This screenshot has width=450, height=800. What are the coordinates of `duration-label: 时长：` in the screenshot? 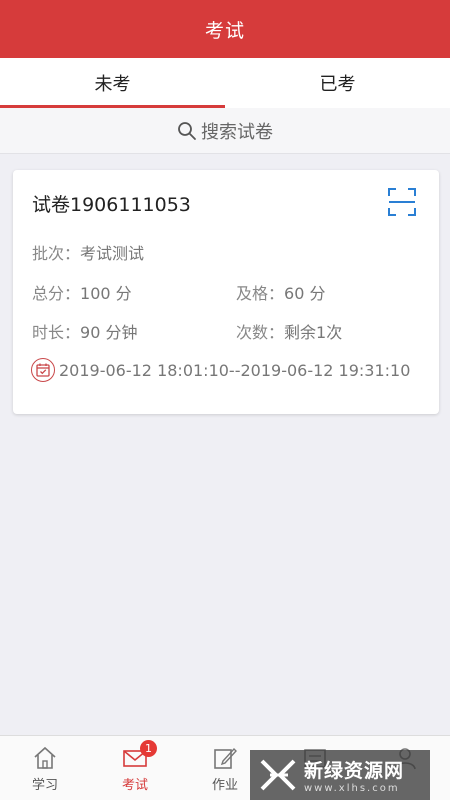 It's located at (56, 332).